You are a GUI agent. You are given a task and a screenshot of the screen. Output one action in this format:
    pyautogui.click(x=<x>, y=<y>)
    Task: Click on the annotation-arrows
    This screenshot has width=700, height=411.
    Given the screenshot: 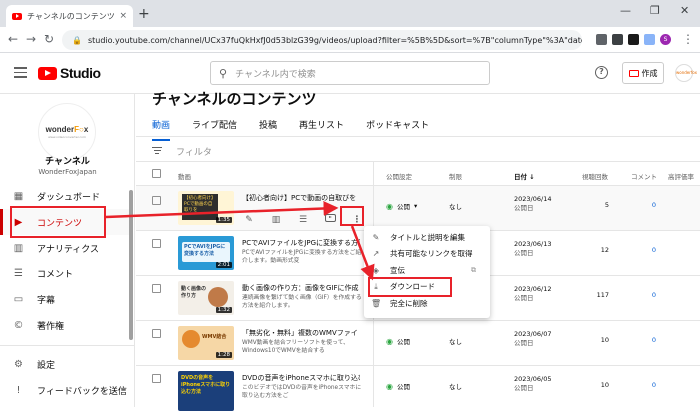 What is the action you would take?
    pyautogui.click(x=240, y=240)
    